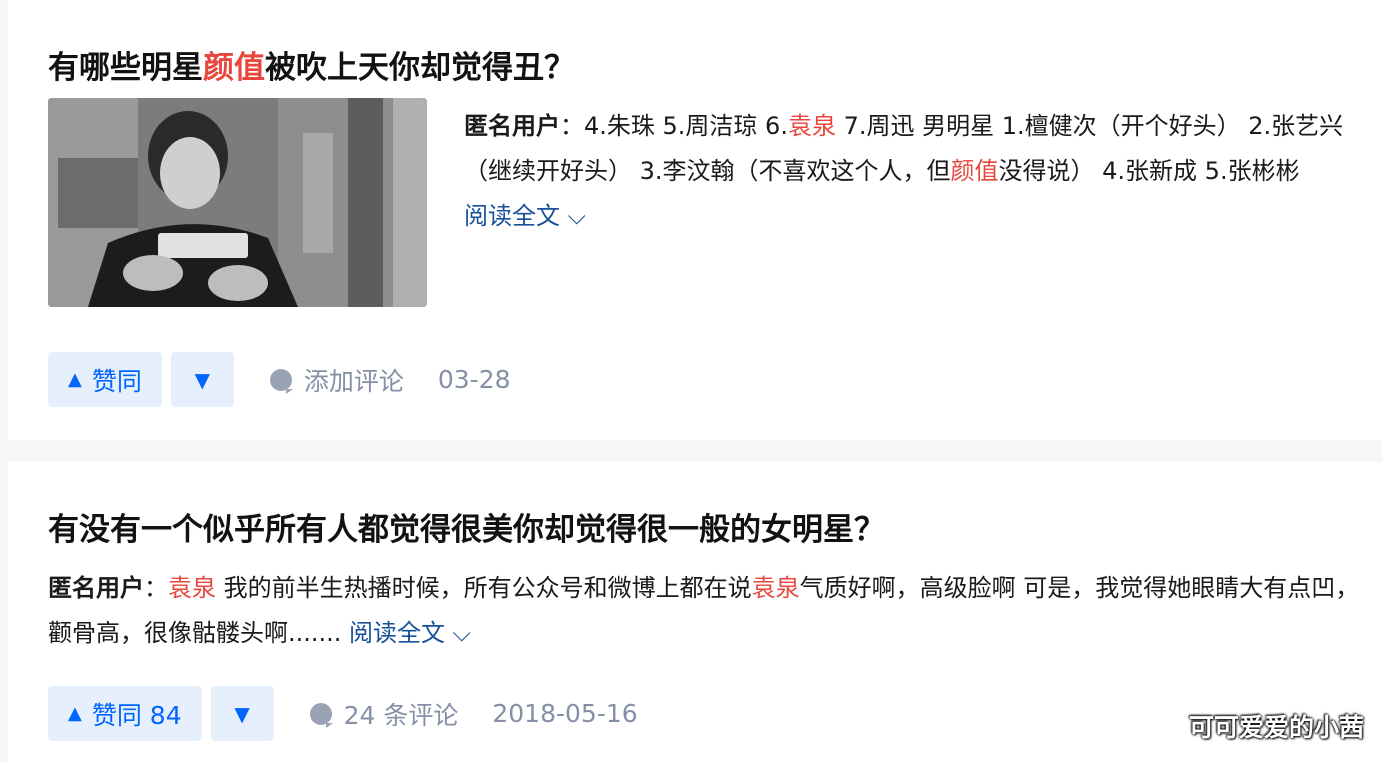  What do you see at coordinates (401, 715) in the screenshot?
I see `comment-count: 24 条评论` at bounding box center [401, 715].